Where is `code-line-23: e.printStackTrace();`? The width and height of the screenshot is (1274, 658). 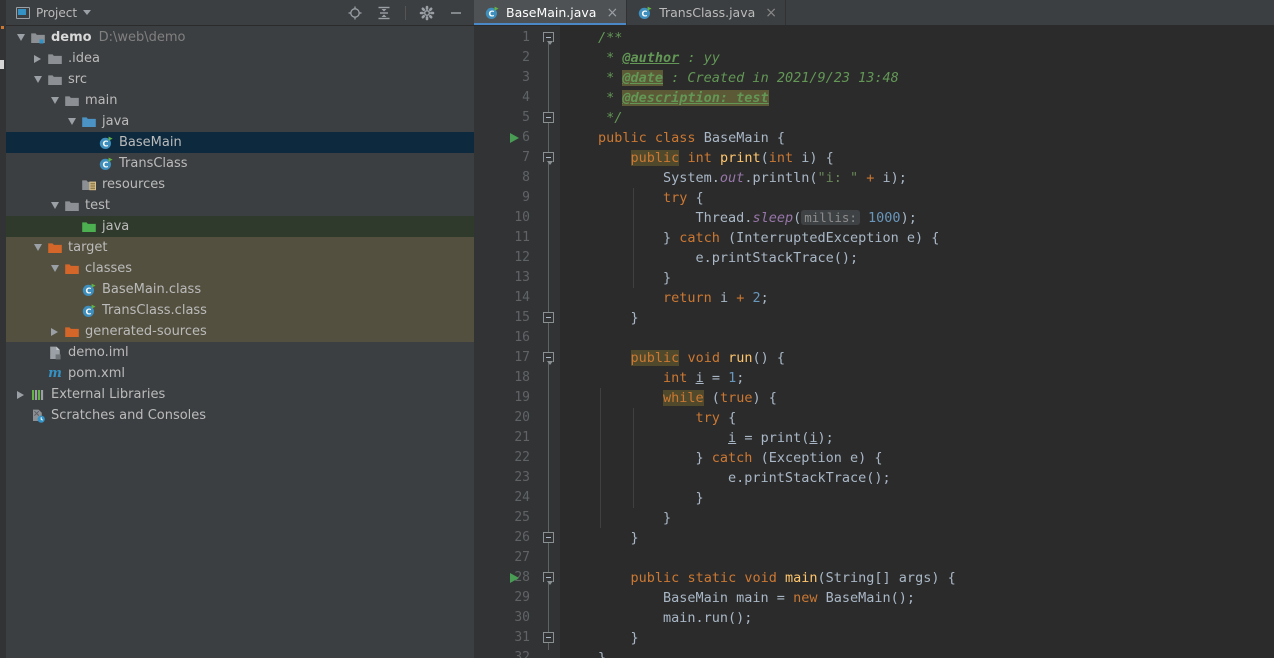 code-line-23: e.printStackTrace(); is located at coordinates (744, 478).